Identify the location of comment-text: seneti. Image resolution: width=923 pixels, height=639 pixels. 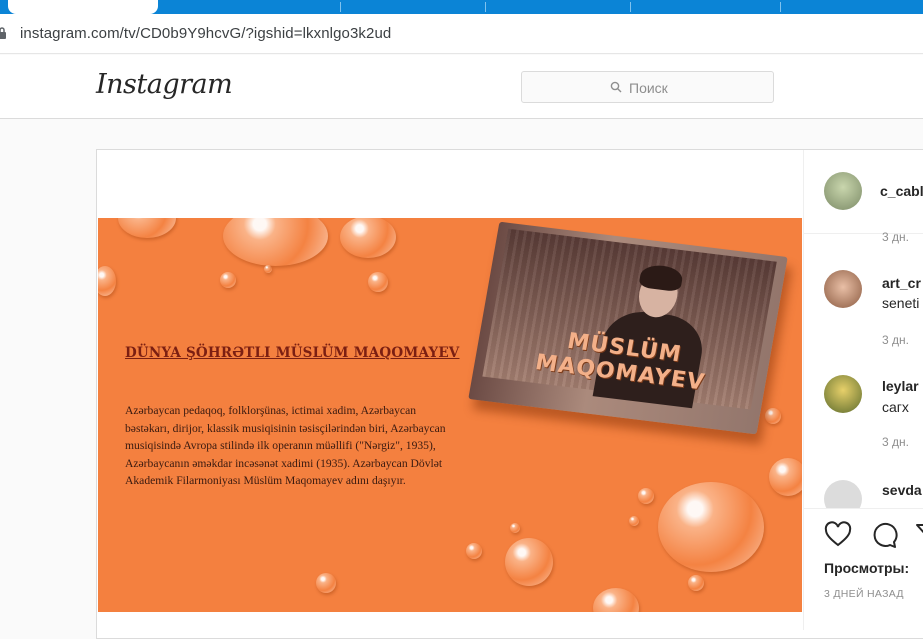
(901, 303).